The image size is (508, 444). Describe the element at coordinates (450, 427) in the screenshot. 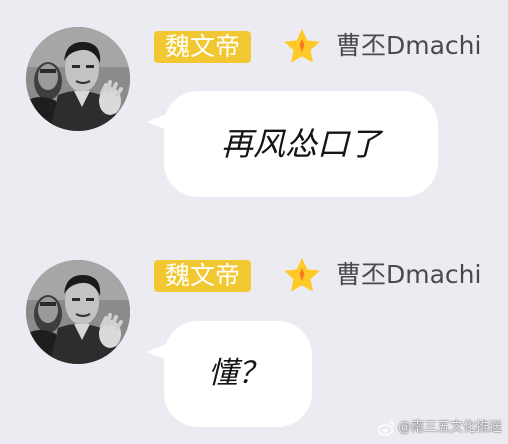

I see `watermark-text: @南三五文化推送` at that location.